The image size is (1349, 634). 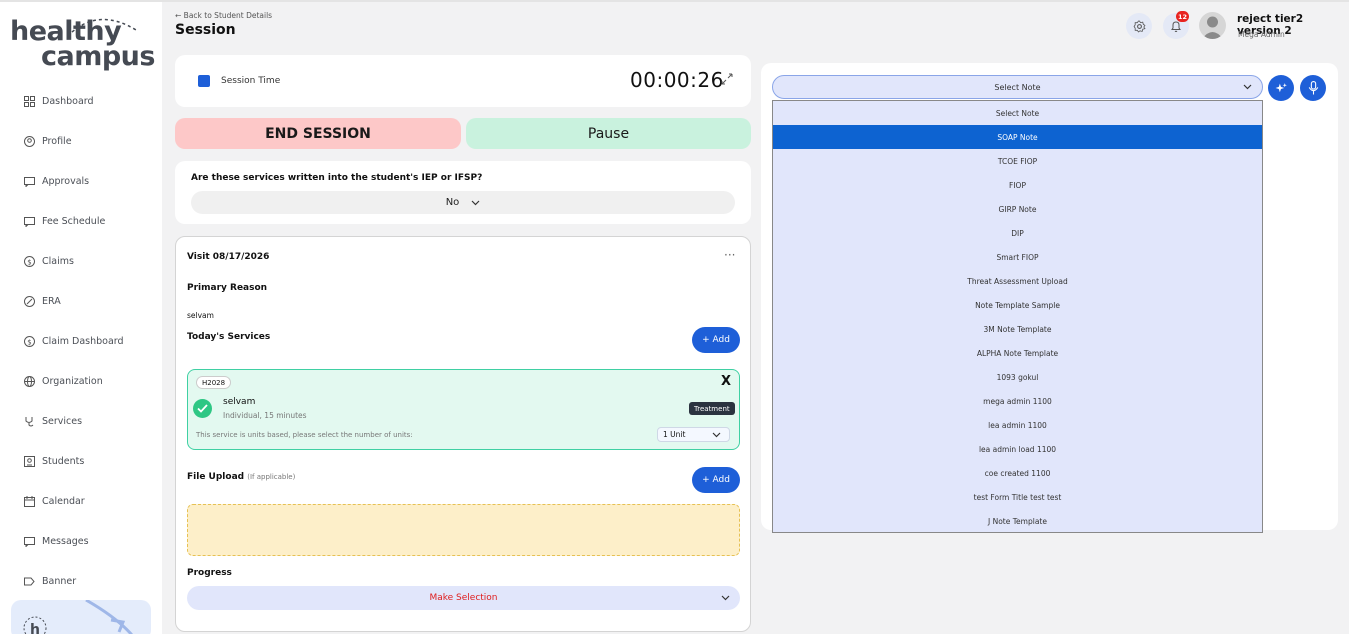 What do you see at coordinates (29, 501) in the screenshot?
I see `calendar-icon` at bounding box center [29, 501].